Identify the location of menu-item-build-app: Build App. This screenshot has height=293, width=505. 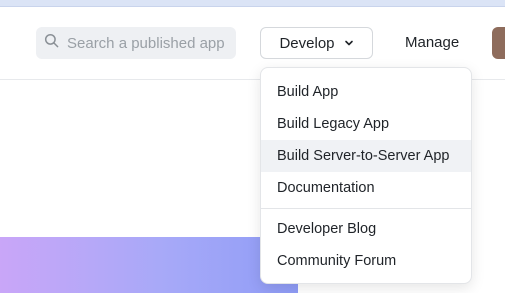
(366, 92).